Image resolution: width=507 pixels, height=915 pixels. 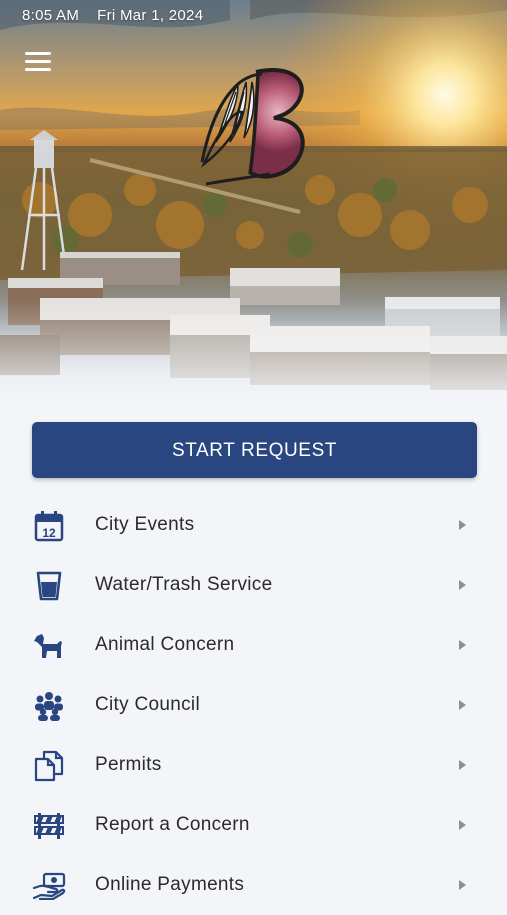 What do you see at coordinates (150, 15) in the screenshot?
I see `status-date: Fri Mar 1, 2024` at bounding box center [150, 15].